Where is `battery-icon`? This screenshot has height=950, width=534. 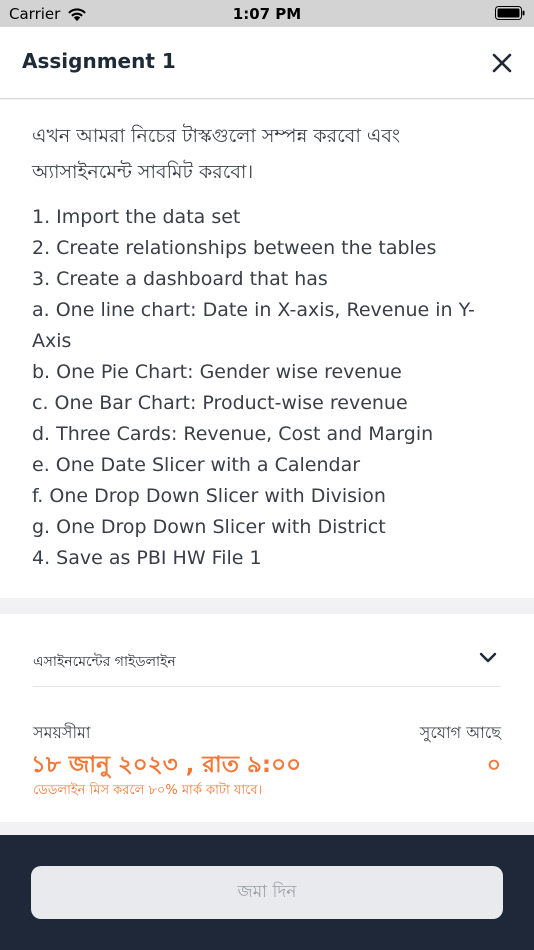 battery-icon is located at coordinates (510, 13).